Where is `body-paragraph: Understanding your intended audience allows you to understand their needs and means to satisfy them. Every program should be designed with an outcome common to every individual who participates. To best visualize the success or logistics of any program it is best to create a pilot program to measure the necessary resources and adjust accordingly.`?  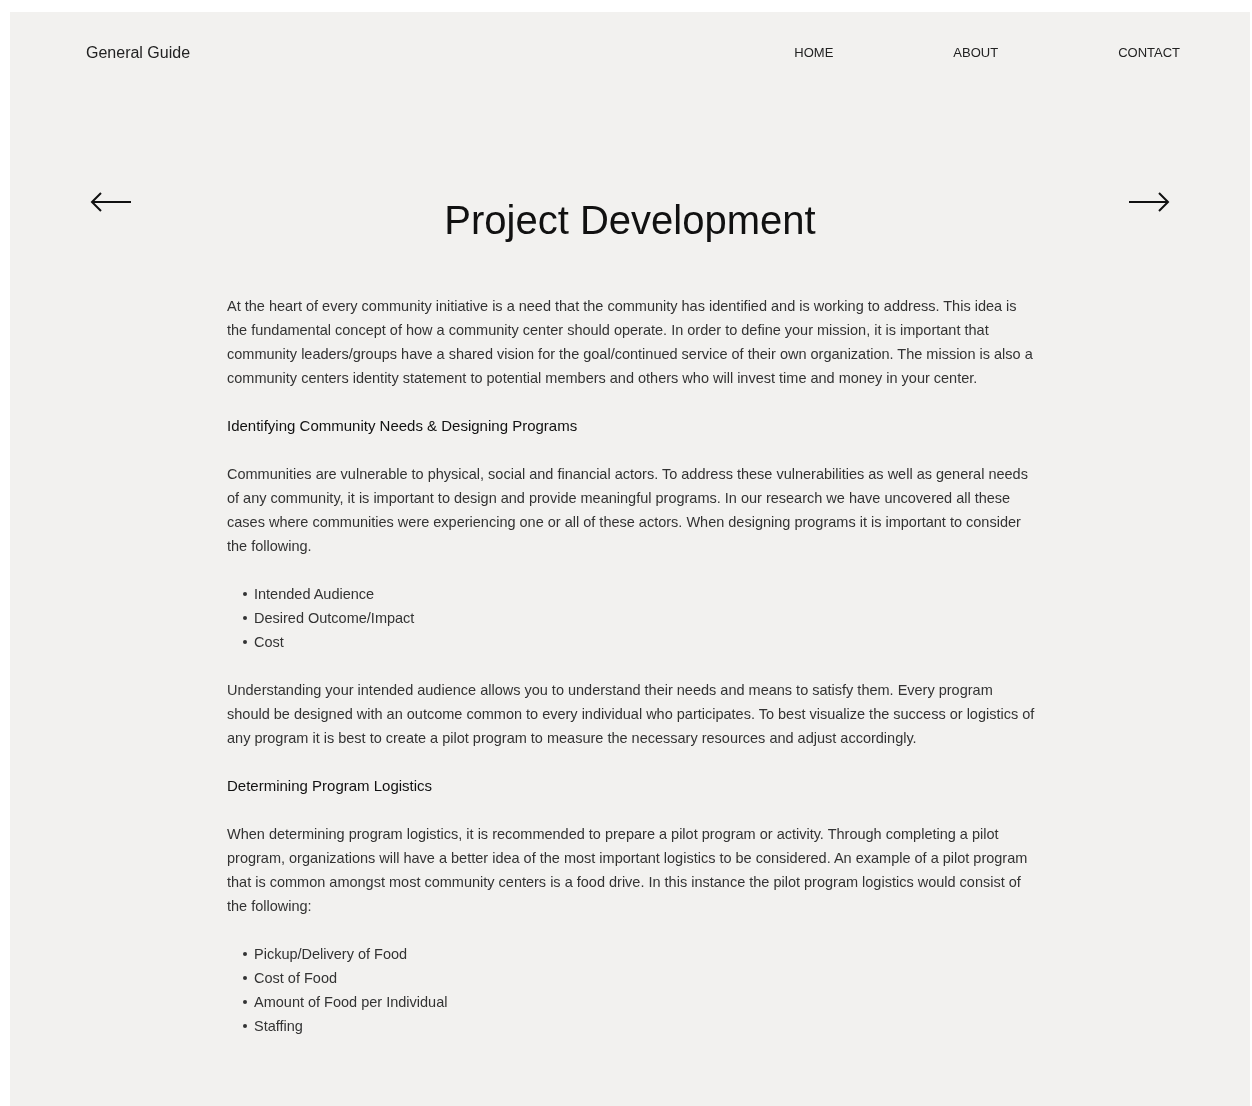
body-paragraph: Understanding your intended audience allows you to understand their needs and means to satisfy them. Every program should be designed with an outcome common to every individual who participates. To best visualize the success or logistics of any program it is best to create a pilot program to measure the necessary resources and adjust accordingly. is located at coordinates (631, 714).